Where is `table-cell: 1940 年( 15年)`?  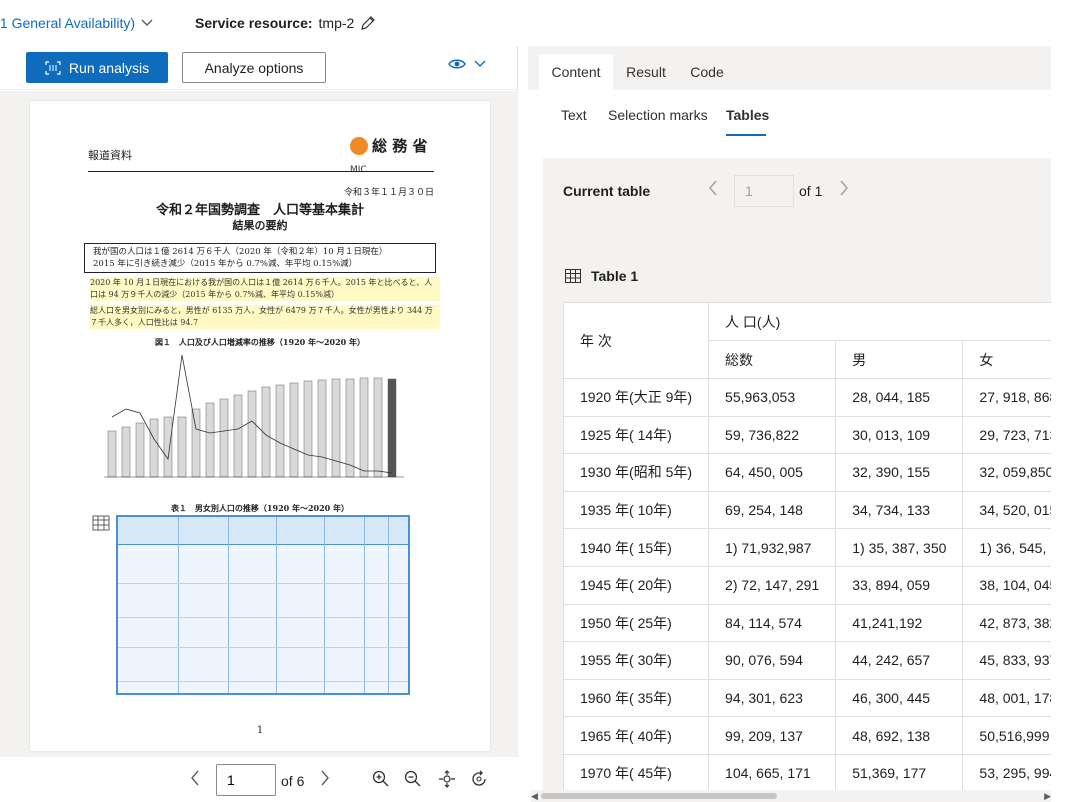
table-cell: 1940 年( 15年) is located at coordinates (636, 547).